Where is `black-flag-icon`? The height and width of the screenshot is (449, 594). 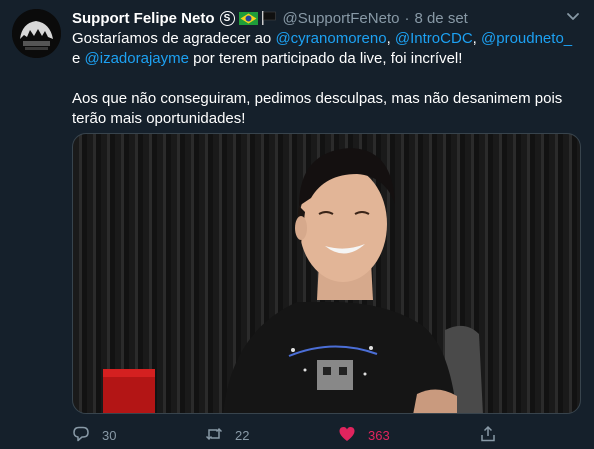
black-flag-icon is located at coordinates (269, 18).